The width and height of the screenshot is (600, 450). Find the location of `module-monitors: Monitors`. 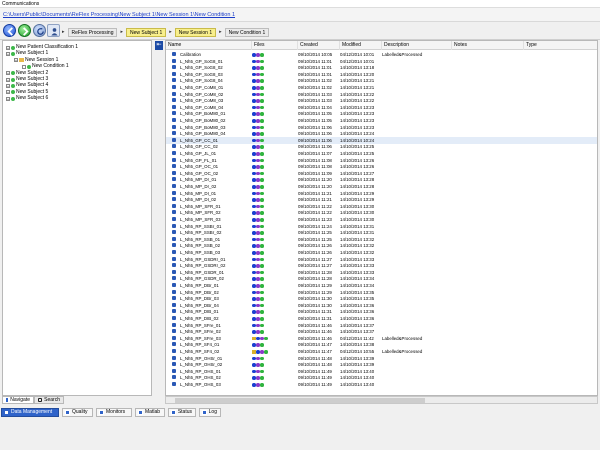

module-monitors: Monitors is located at coordinates (114, 412).